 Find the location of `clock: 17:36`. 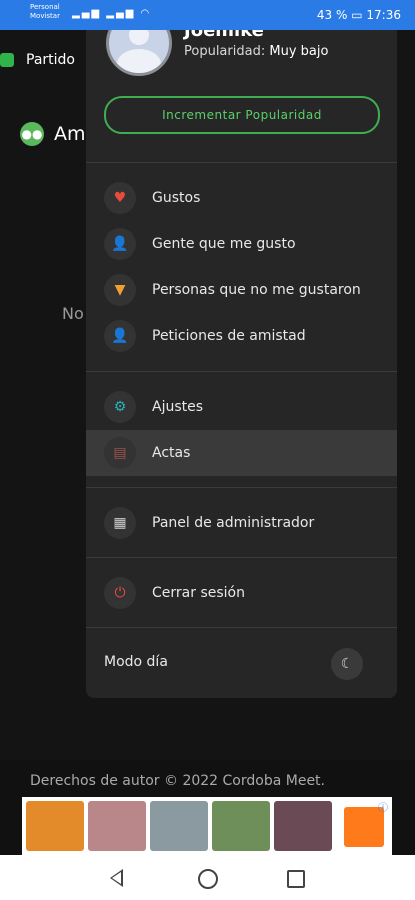

clock: 17:36 is located at coordinates (383, 15).